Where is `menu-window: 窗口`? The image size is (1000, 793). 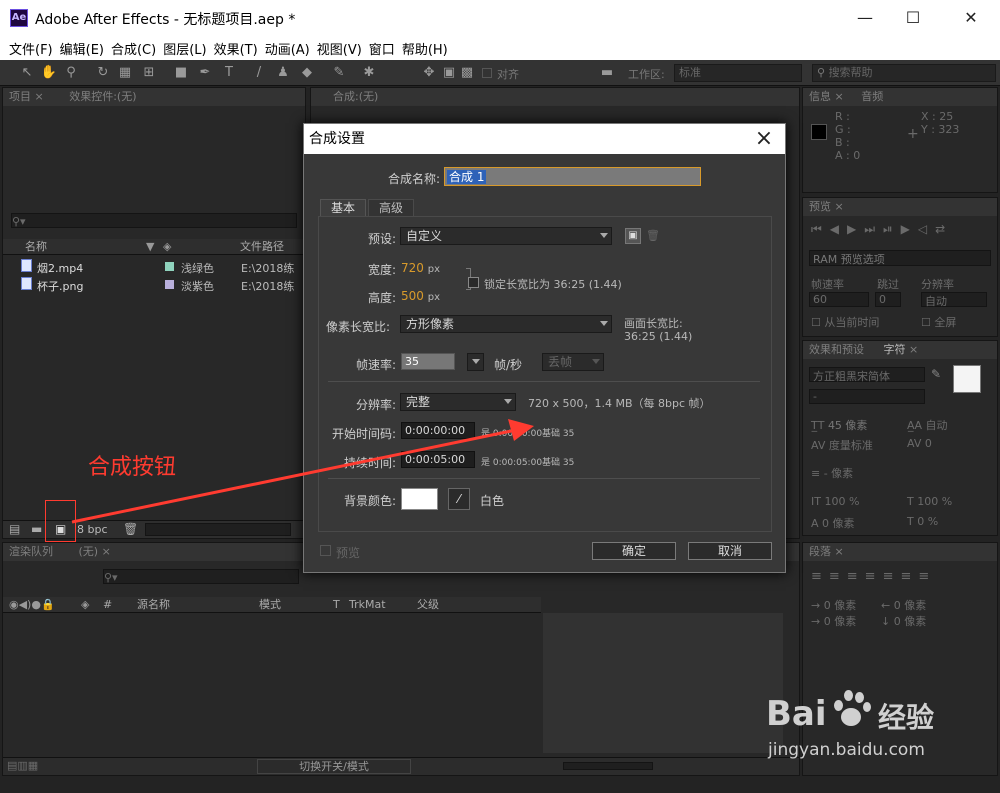 menu-window: 窗口 is located at coordinates (384, 48).